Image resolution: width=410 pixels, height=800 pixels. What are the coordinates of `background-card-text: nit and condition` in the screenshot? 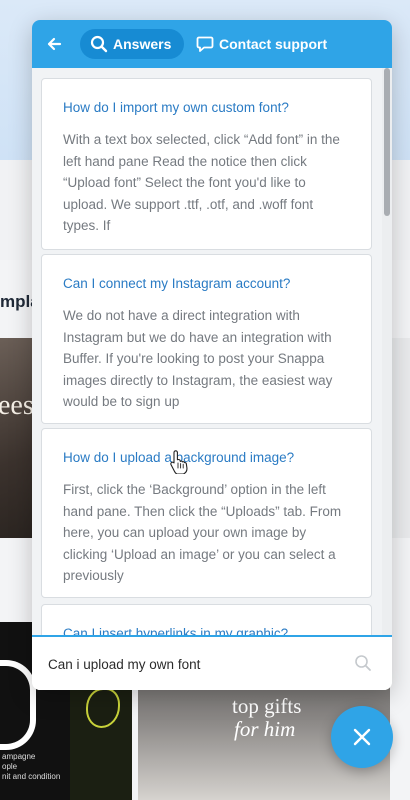 It's located at (31, 776).